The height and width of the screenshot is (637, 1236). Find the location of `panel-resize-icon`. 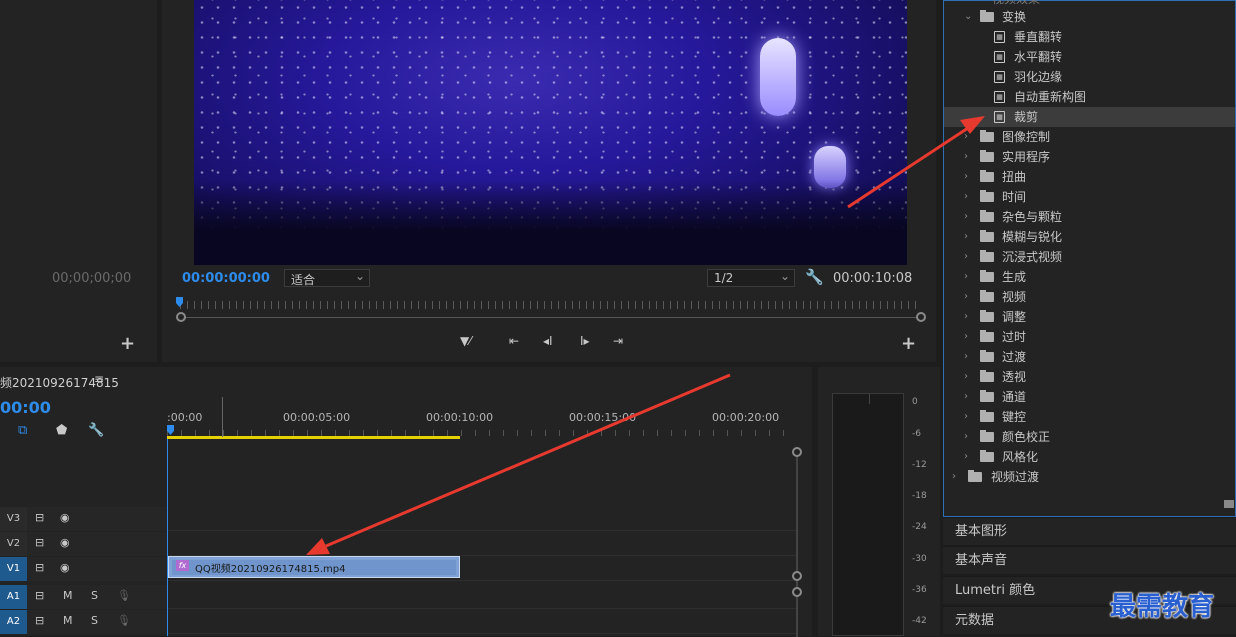

panel-resize-icon is located at coordinates (1229, 504).